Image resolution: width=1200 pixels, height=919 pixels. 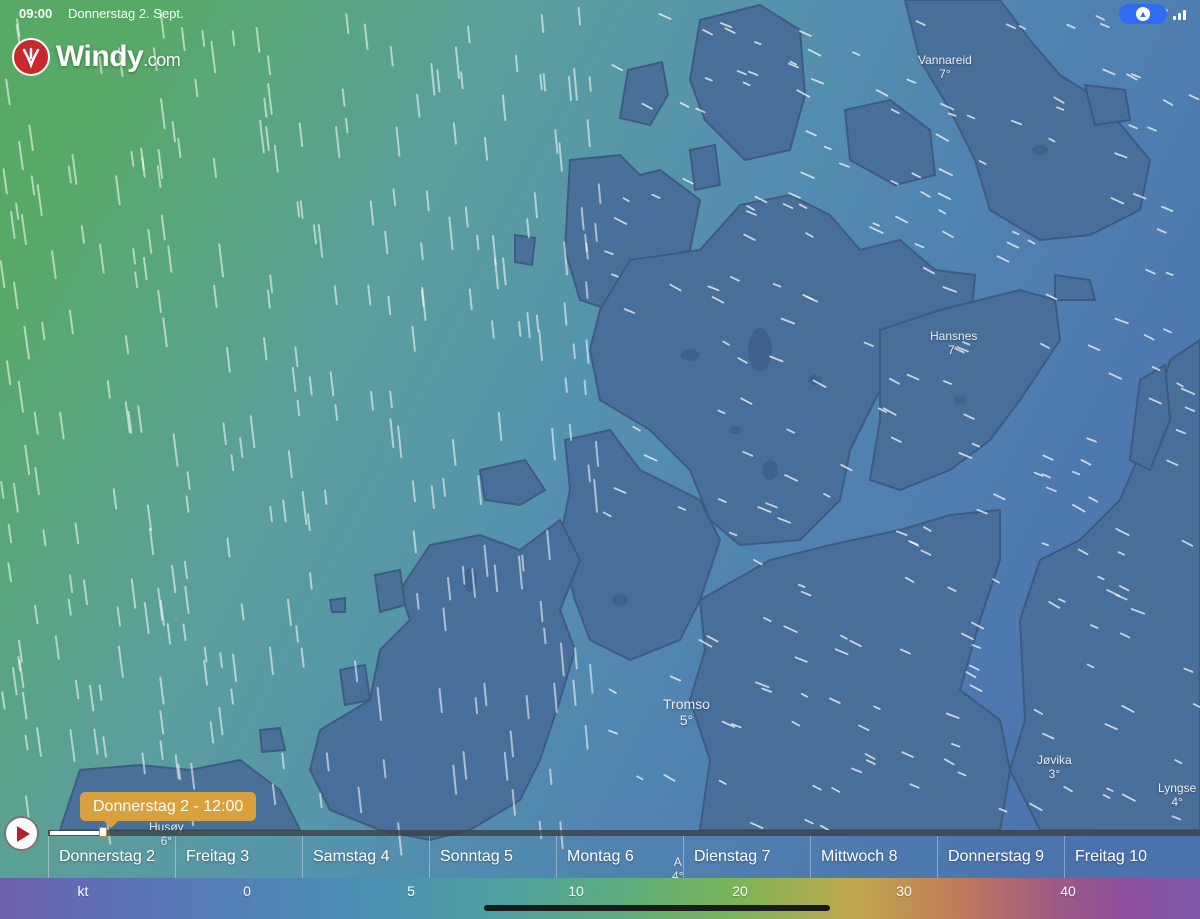 I want to click on city-label-tromso: Tromso 5°, so click(x=686, y=712).